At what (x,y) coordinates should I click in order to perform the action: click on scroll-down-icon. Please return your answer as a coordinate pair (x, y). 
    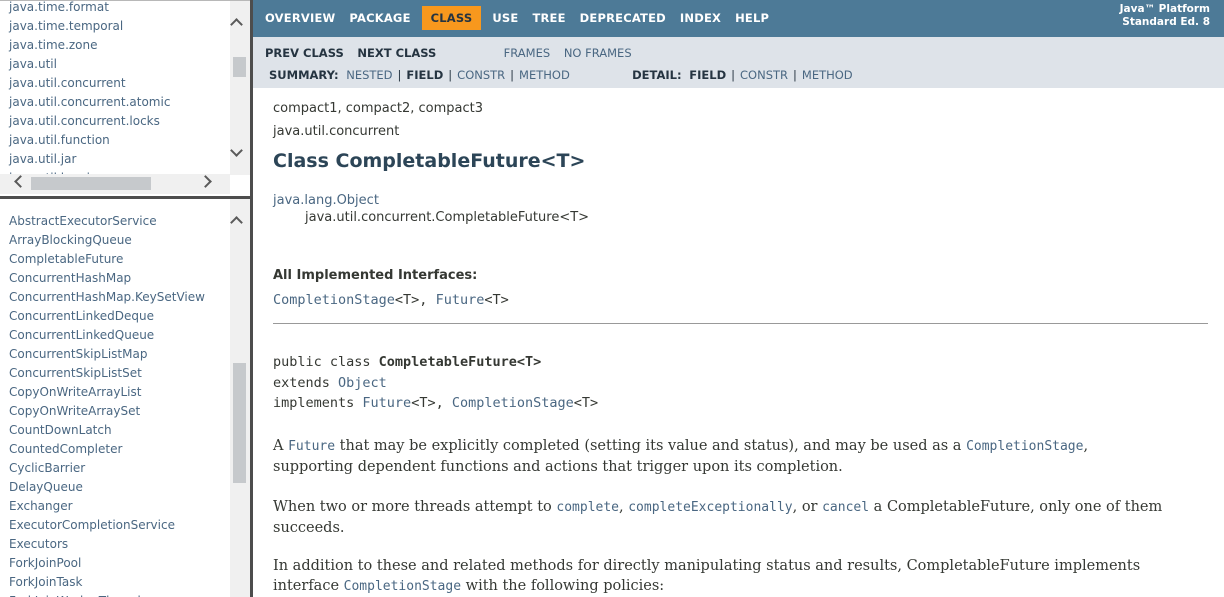
    Looking at the image, I should click on (237, 151).